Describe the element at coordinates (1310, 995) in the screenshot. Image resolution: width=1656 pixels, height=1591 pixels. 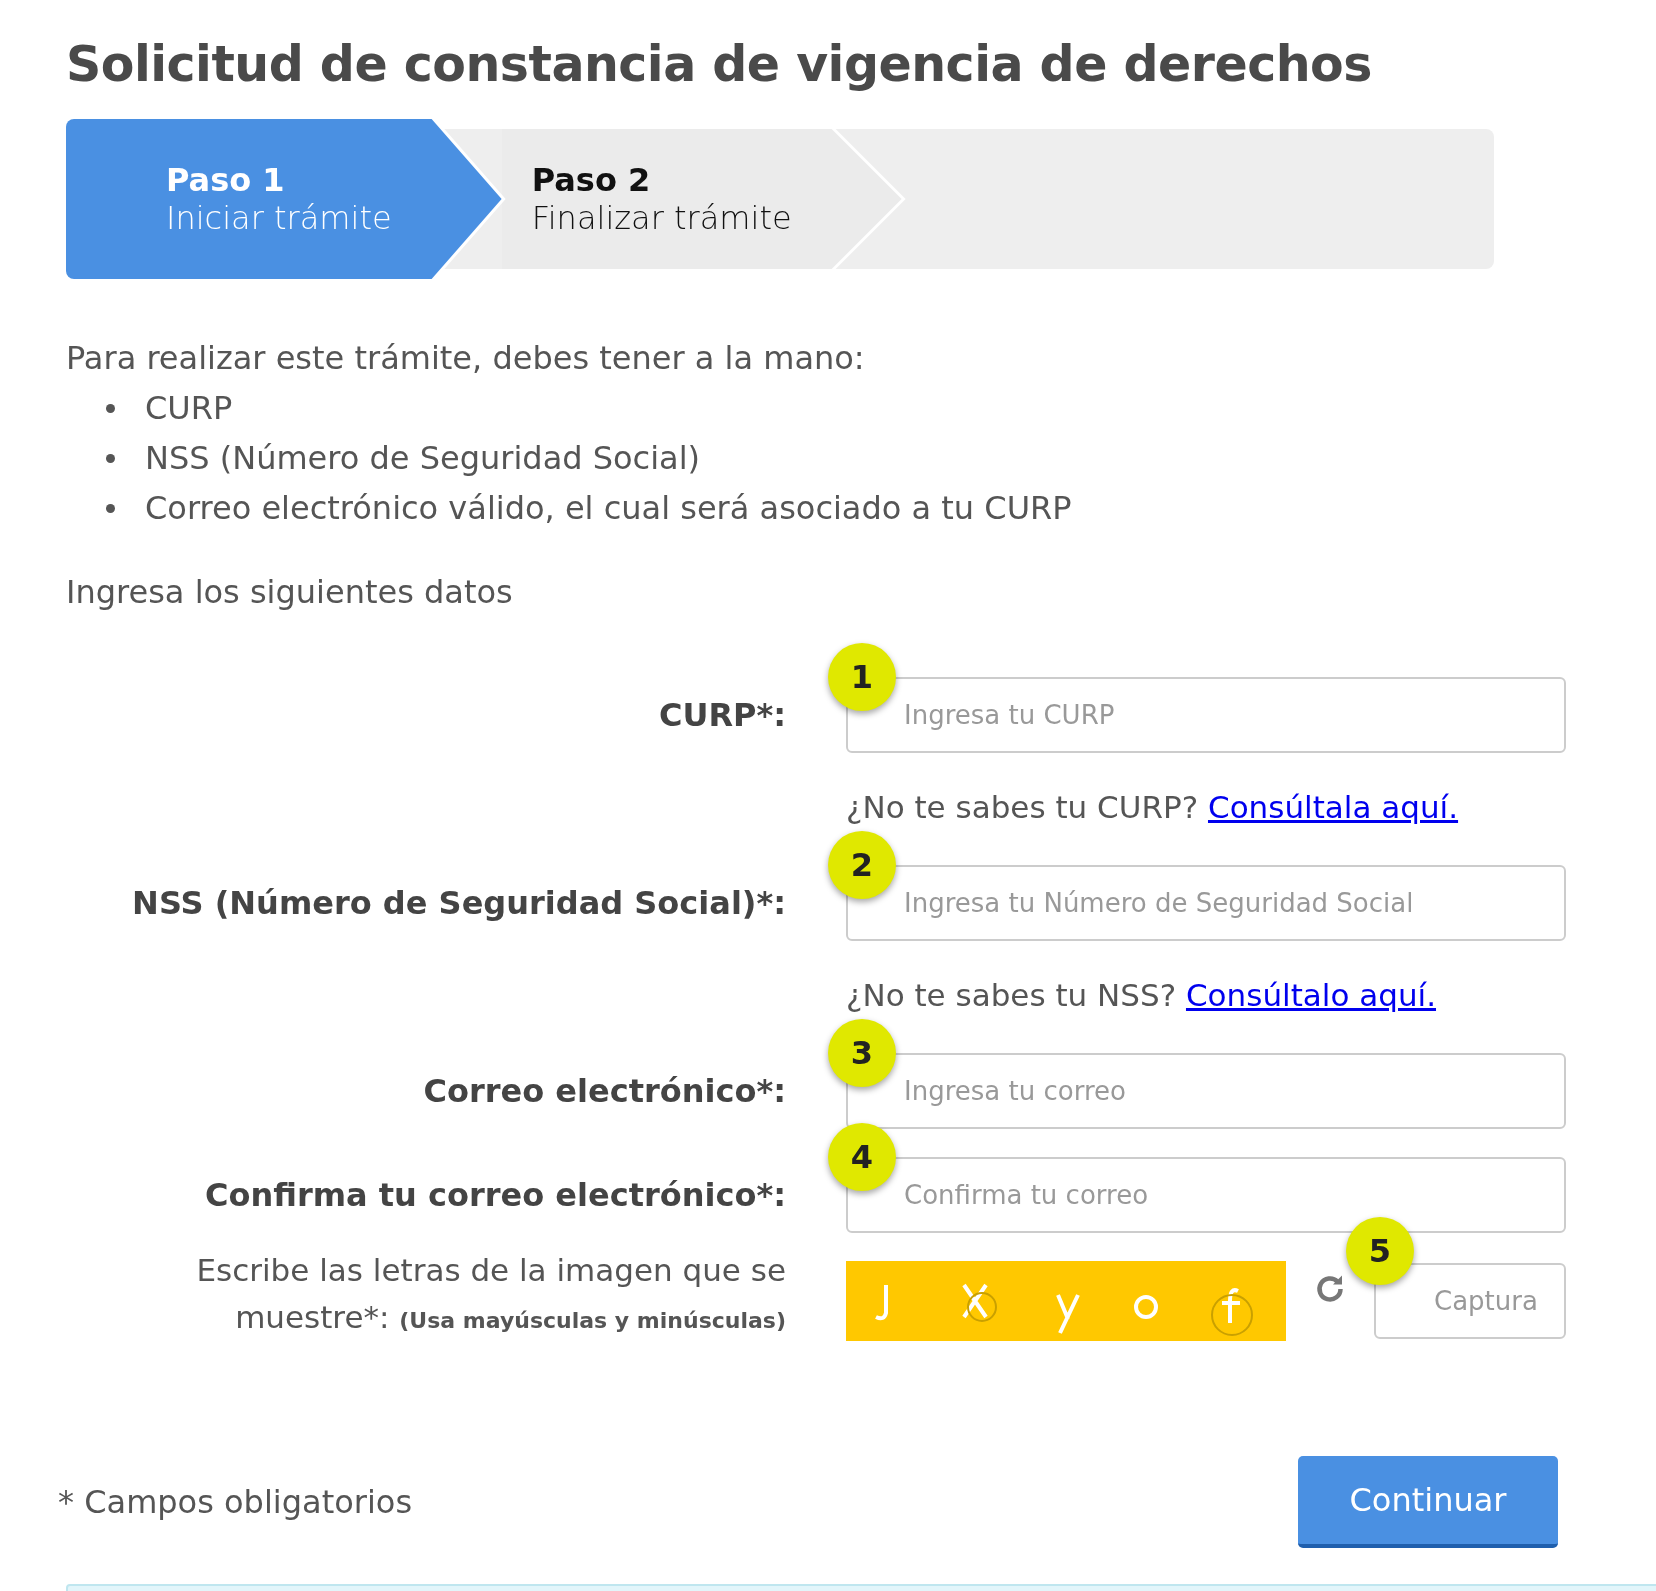
I see `consult-link: Consúltalo aquí.` at that location.